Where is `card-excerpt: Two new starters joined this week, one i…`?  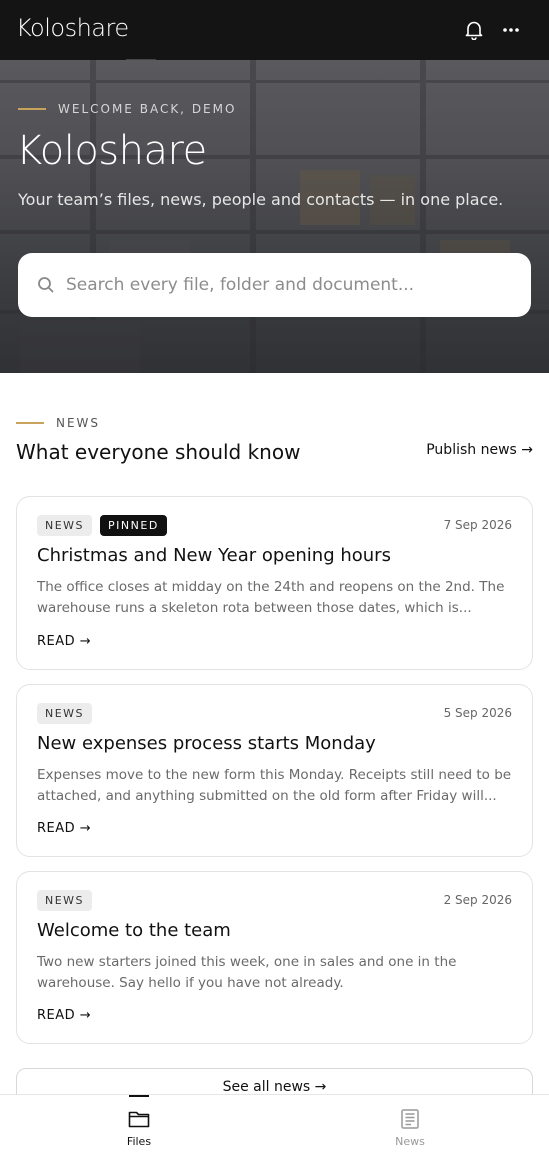 card-excerpt: Two new starters joined this week, one i… is located at coordinates (247, 972).